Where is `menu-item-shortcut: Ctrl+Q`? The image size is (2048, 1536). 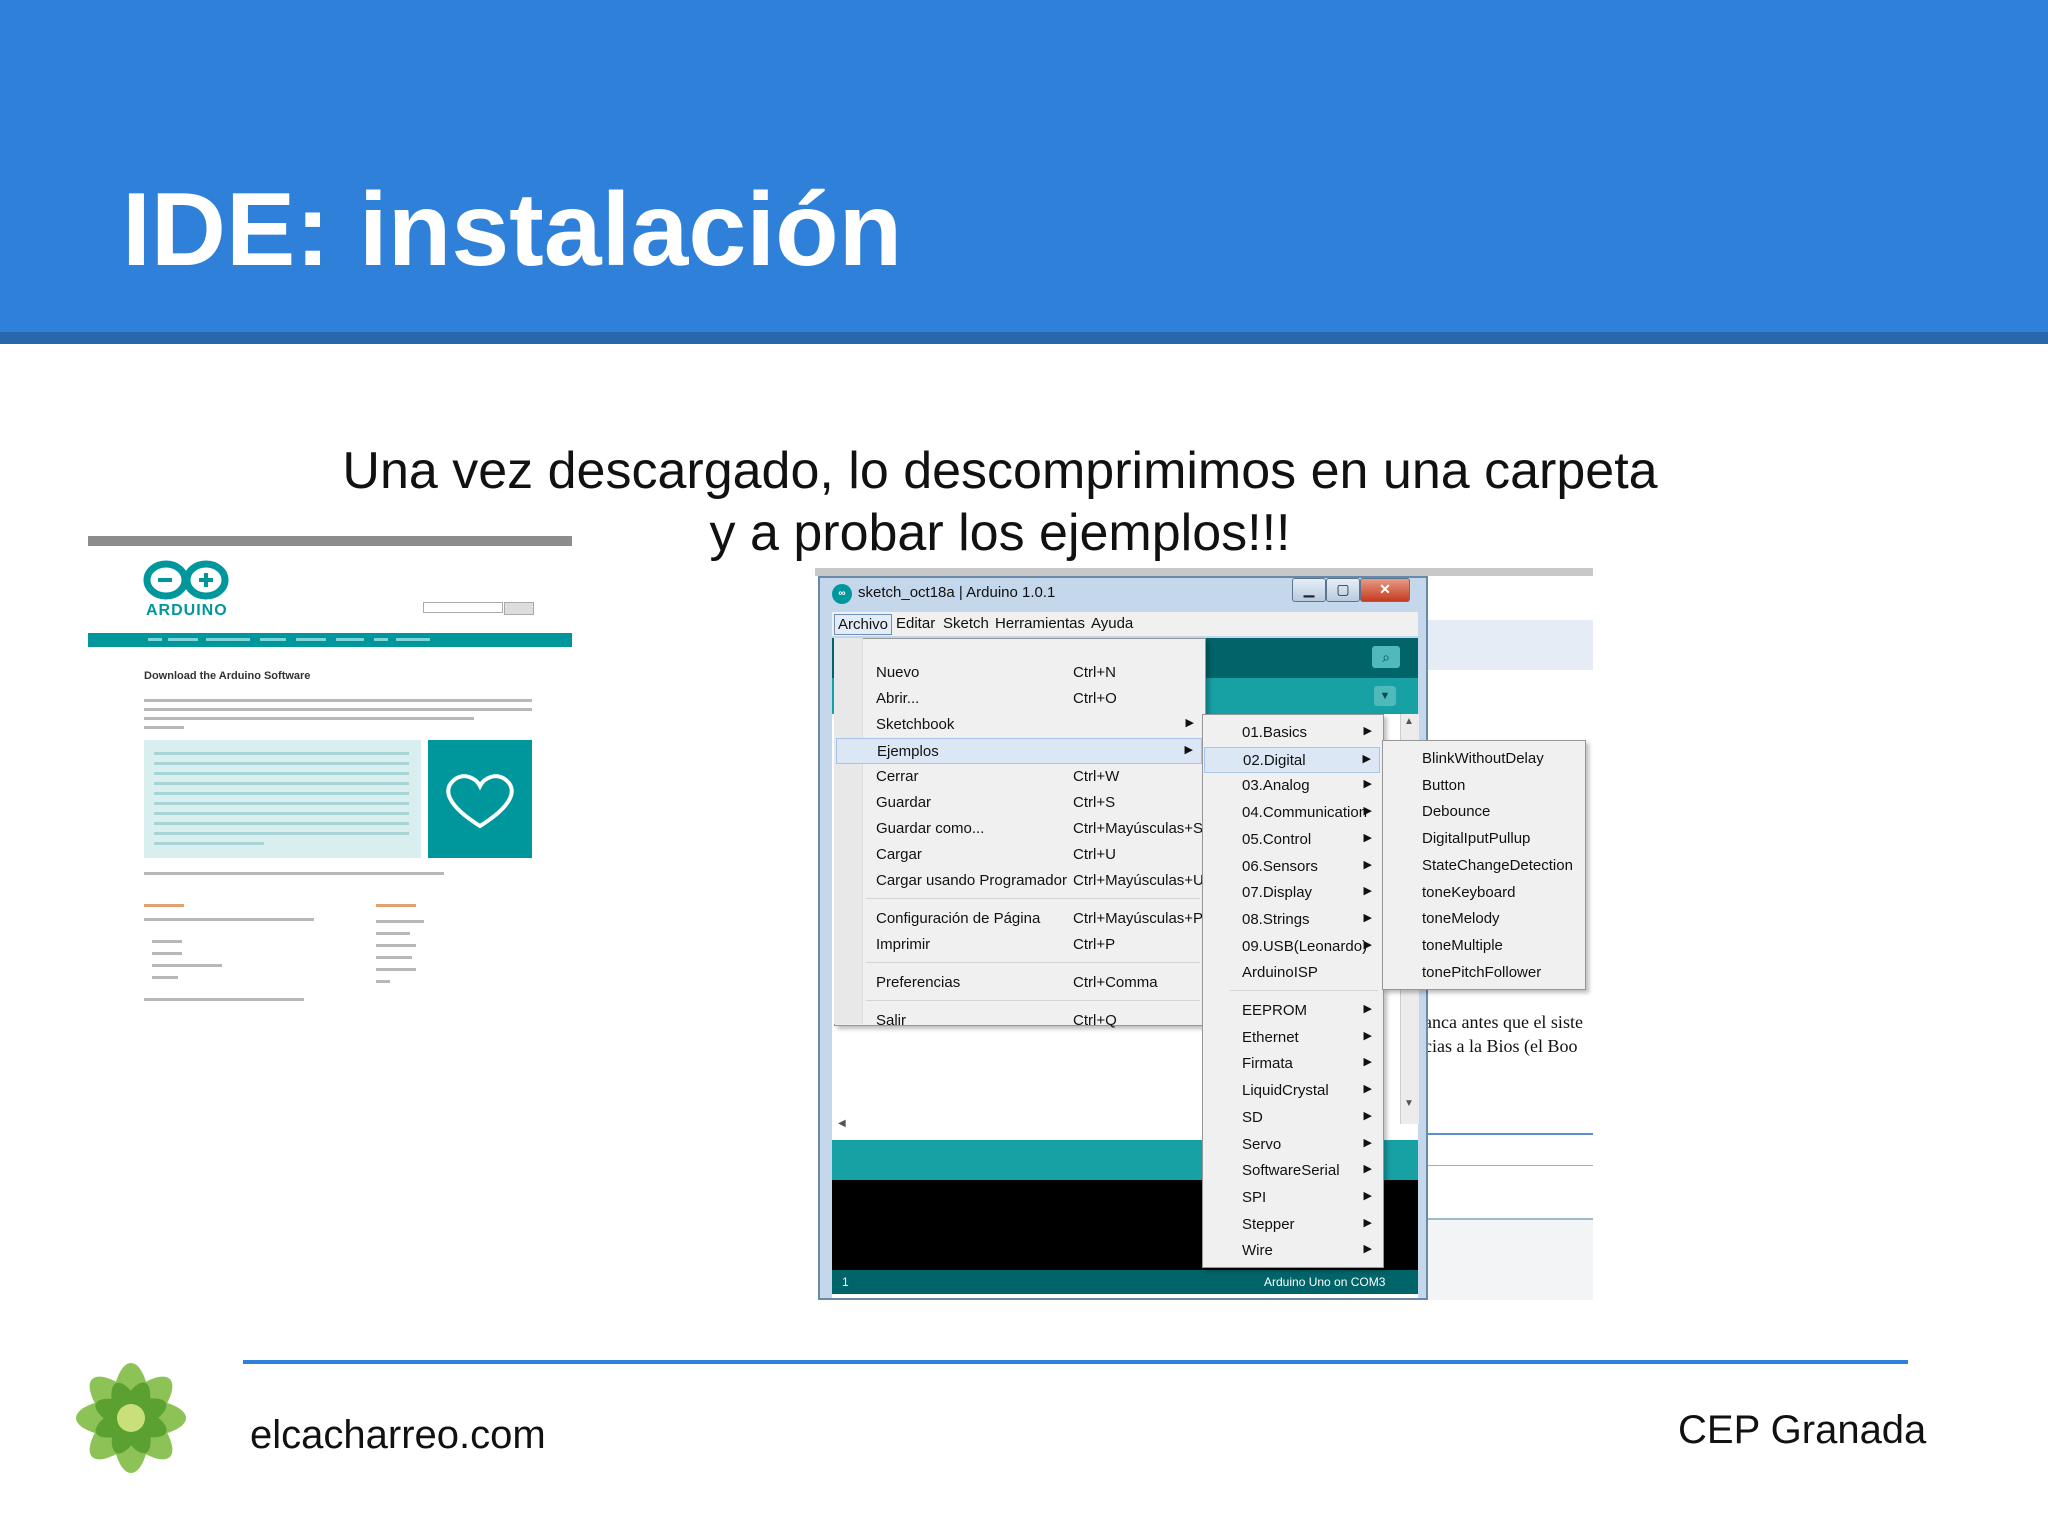
menu-item-shortcut: Ctrl+Q is located at coordinates (1095, 1020).